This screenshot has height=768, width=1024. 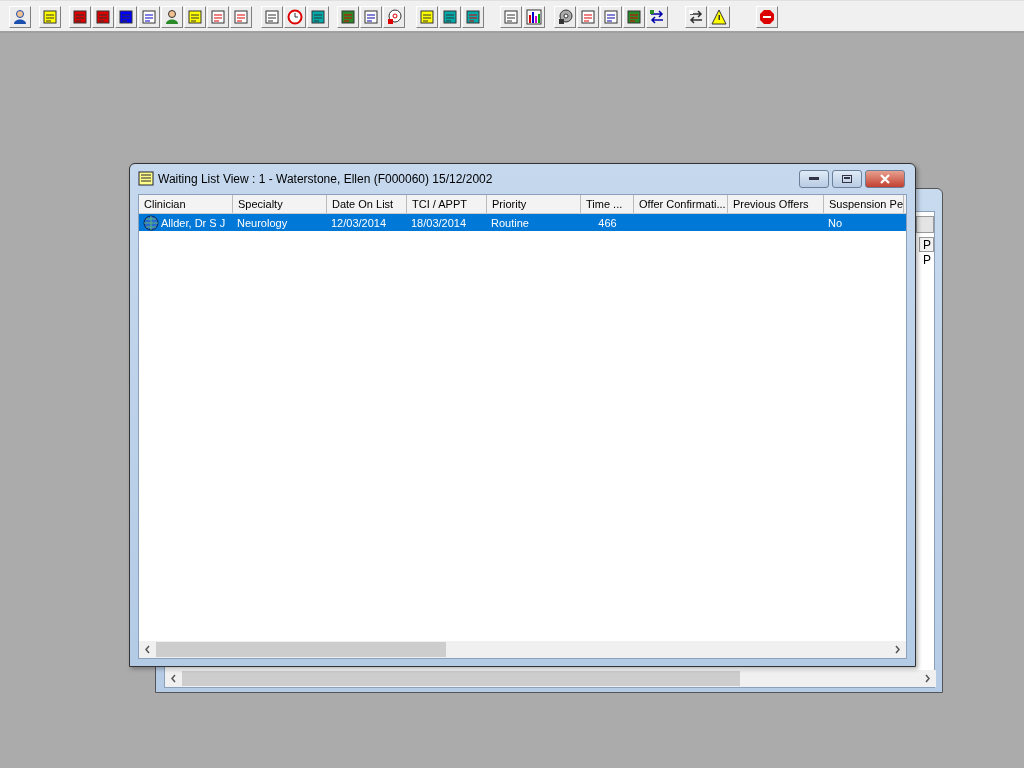 I want to click on arrows-button, so click(x=657, y=17).